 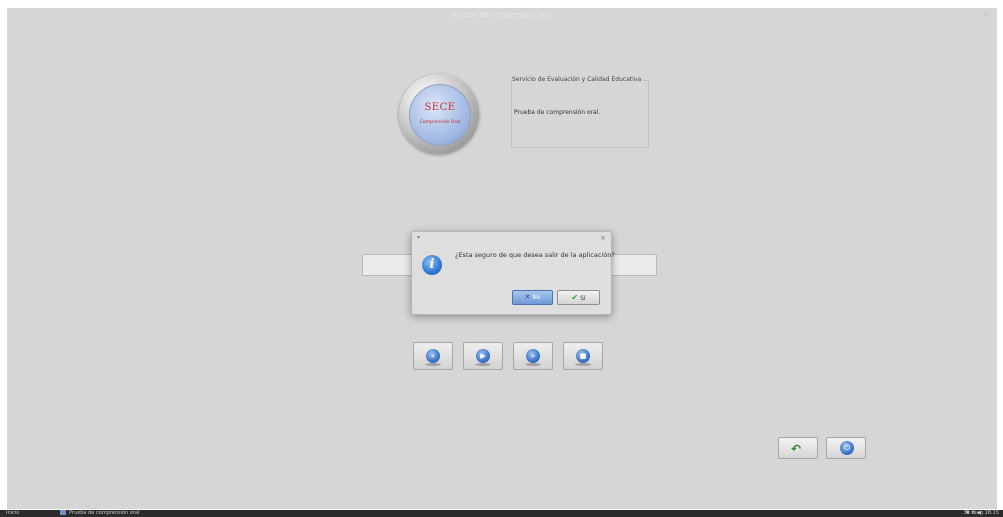 I want to click on stop-icon: ■, so click(x=583, y=356).